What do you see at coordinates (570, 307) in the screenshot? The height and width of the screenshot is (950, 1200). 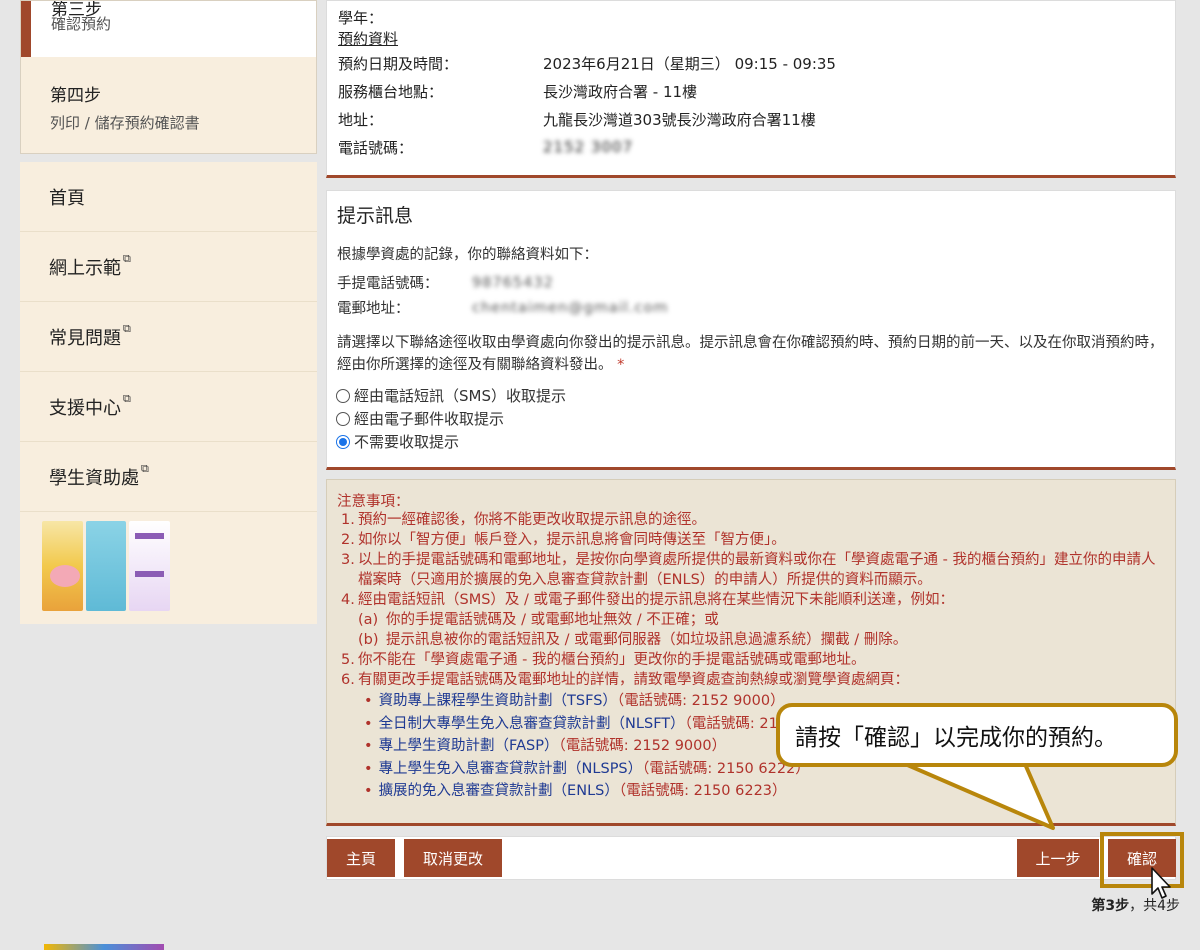 I see `email-value-redacted: chentaimen@gmail.com` at bounding box center [570, 307].